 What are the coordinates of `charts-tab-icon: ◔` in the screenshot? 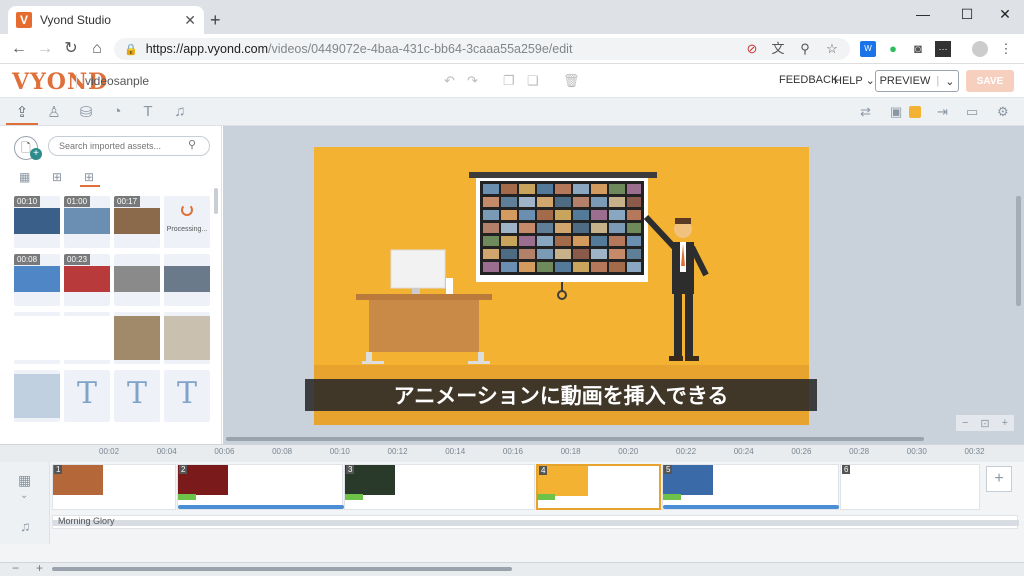 It's located at (117, 112).